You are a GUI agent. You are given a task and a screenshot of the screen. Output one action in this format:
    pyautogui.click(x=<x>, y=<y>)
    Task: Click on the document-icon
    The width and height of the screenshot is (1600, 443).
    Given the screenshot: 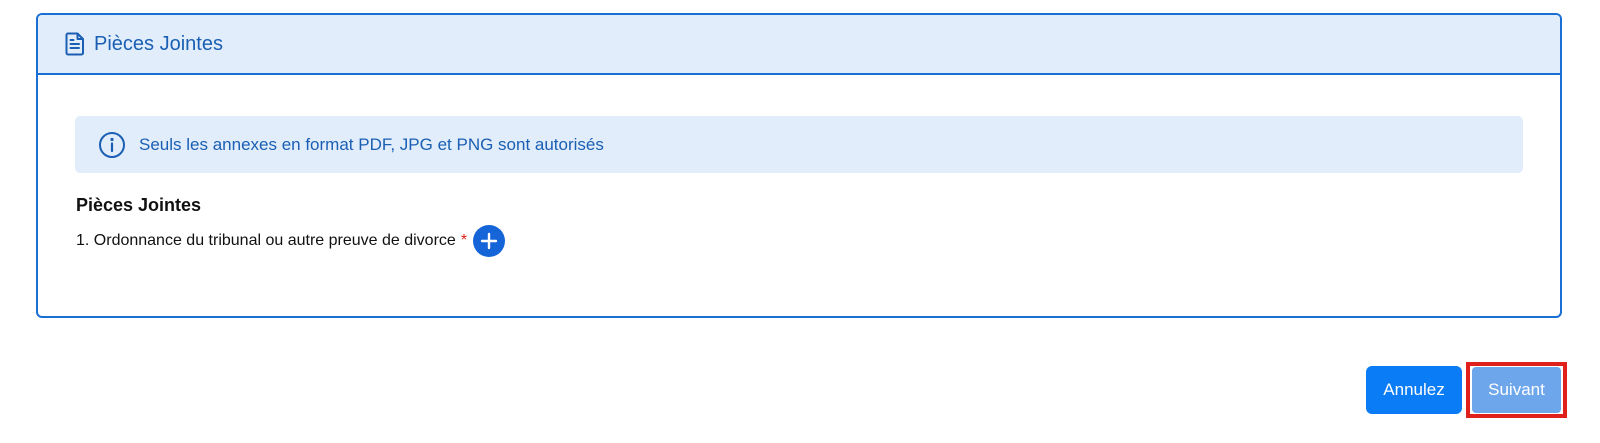 What is the action you would take?
    pyautogui.click(x=75, y=44)
    